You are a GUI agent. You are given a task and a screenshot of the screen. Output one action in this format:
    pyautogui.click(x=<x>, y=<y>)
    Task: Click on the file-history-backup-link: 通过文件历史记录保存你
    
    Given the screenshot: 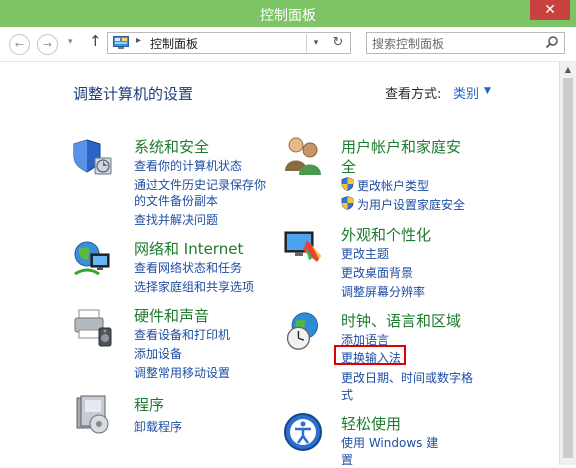 What is the action you would take?
    pyautogui.click(x=200, y=184)
    